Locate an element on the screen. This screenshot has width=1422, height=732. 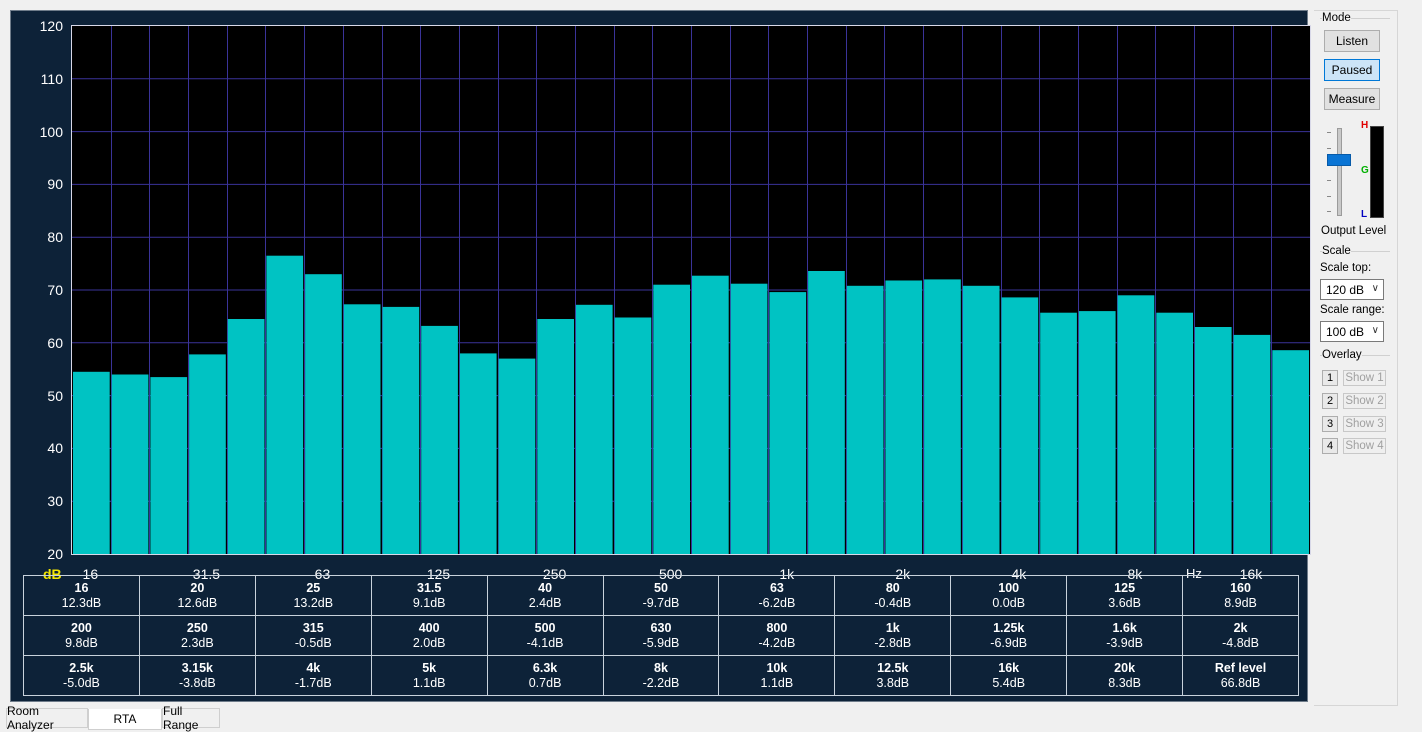
band-label: 31.5 is located at coordinates (429, 588).